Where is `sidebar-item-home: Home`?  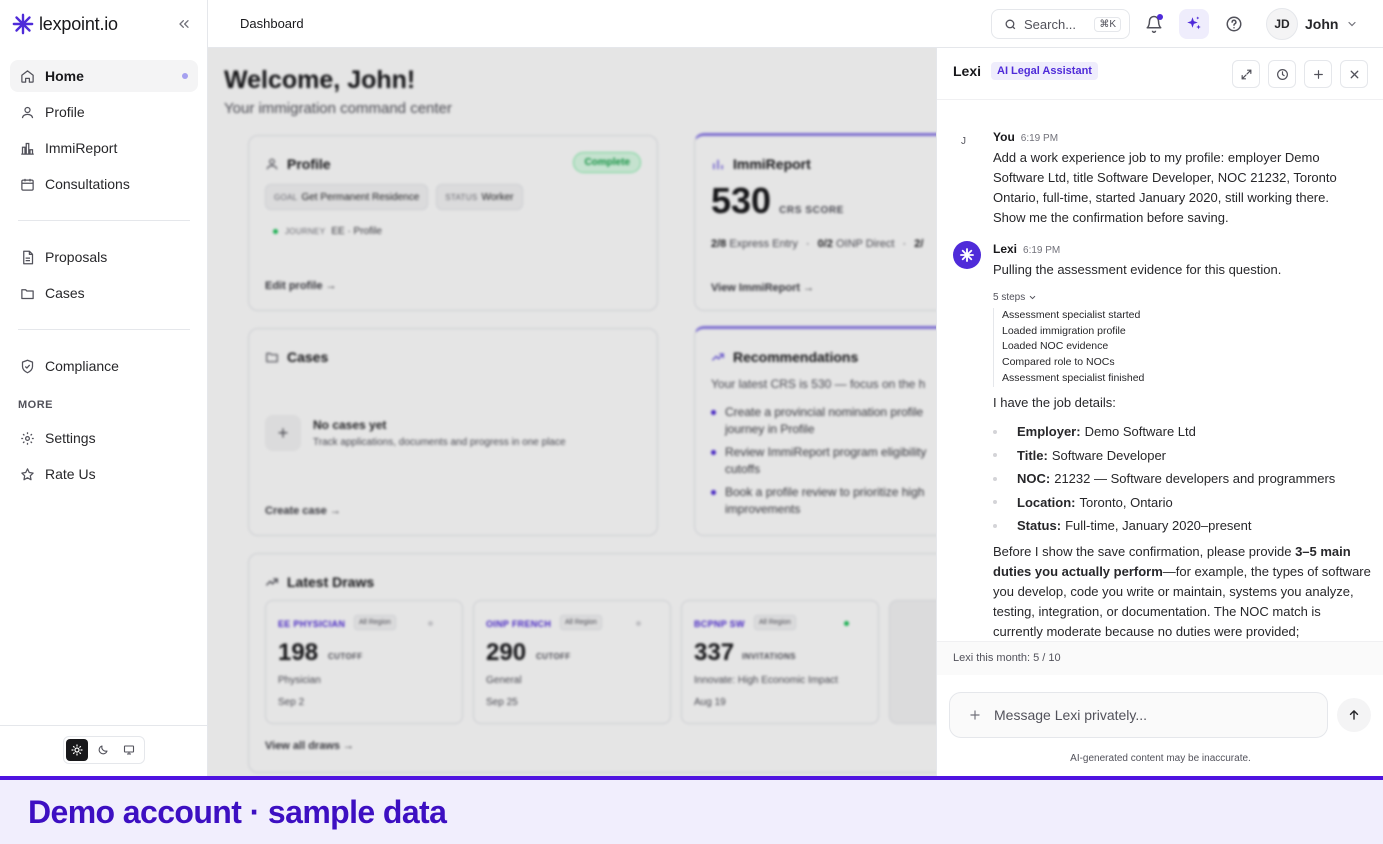
sidebar-item-home: Home is located at coordinates (104, 76).